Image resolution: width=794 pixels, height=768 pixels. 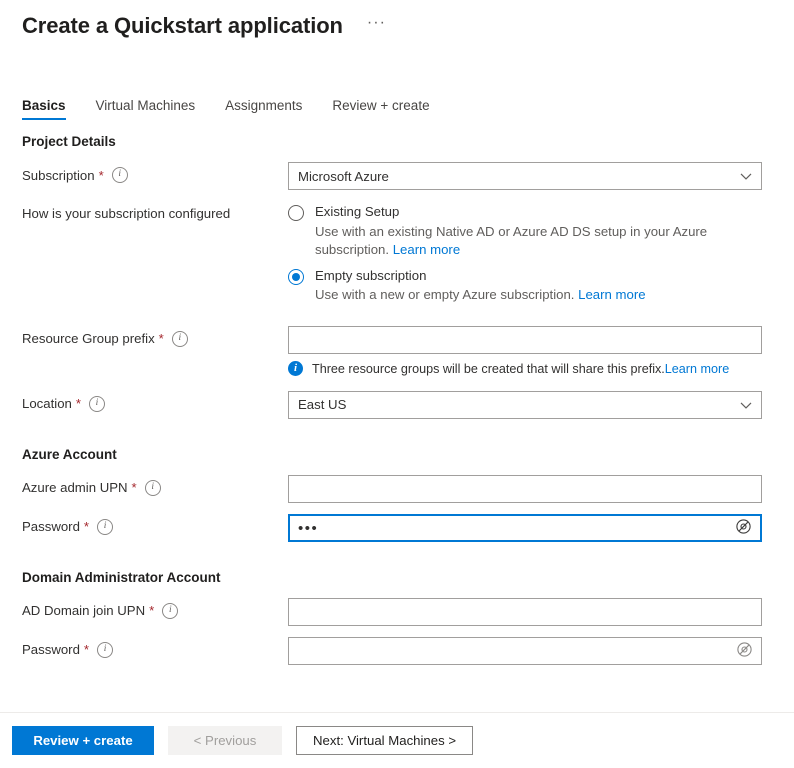 What do you see at coordinates (397, 22) in the screenshot?
I see `page-header: Create a Quickstart application ···` at bounding box center [397, 22].